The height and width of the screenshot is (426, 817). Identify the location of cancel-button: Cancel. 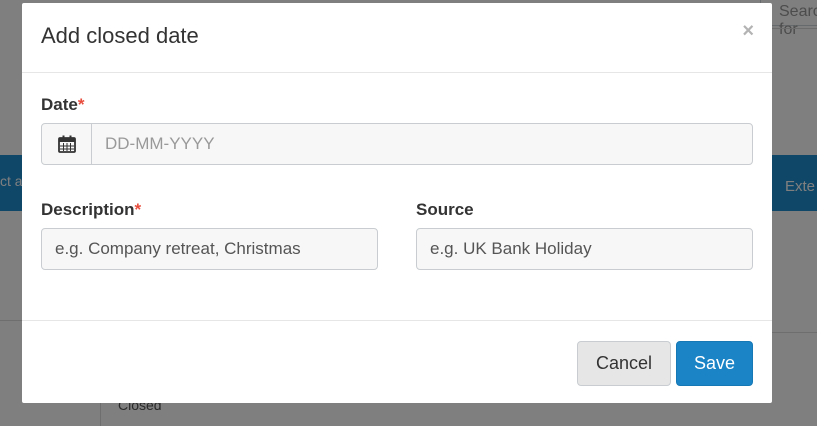
(624, 363).